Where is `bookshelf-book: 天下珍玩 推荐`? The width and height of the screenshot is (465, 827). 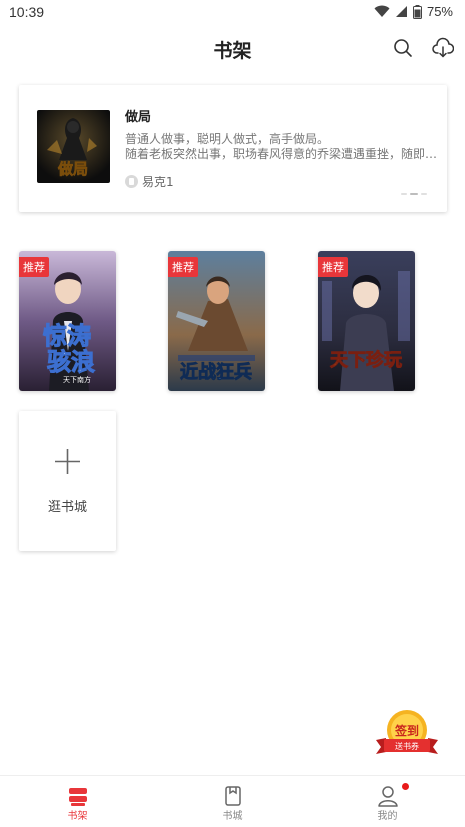
bookshelf-book: 天下珍玩 推荐 is located at coordinates (366, 321).